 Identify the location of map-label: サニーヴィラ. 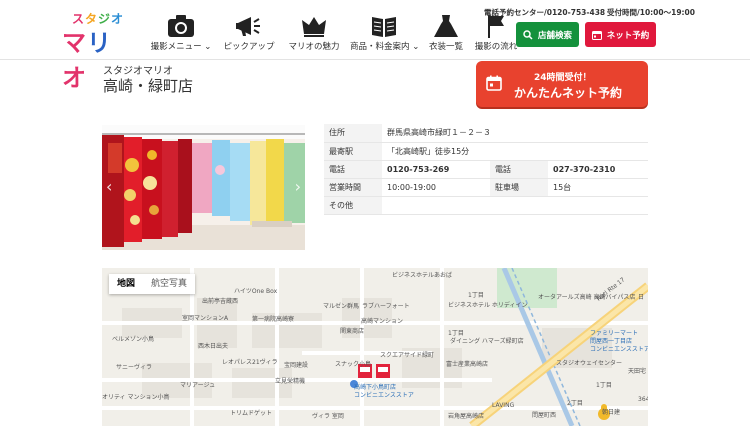
(134, 367).